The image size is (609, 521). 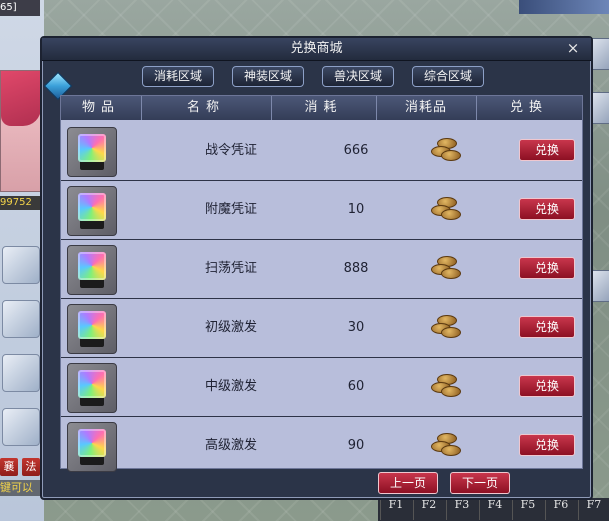 What do you see at coordinates (206, 108) in the screenshot?
I see `header-name: 名称` at bounding box center [206, 108].